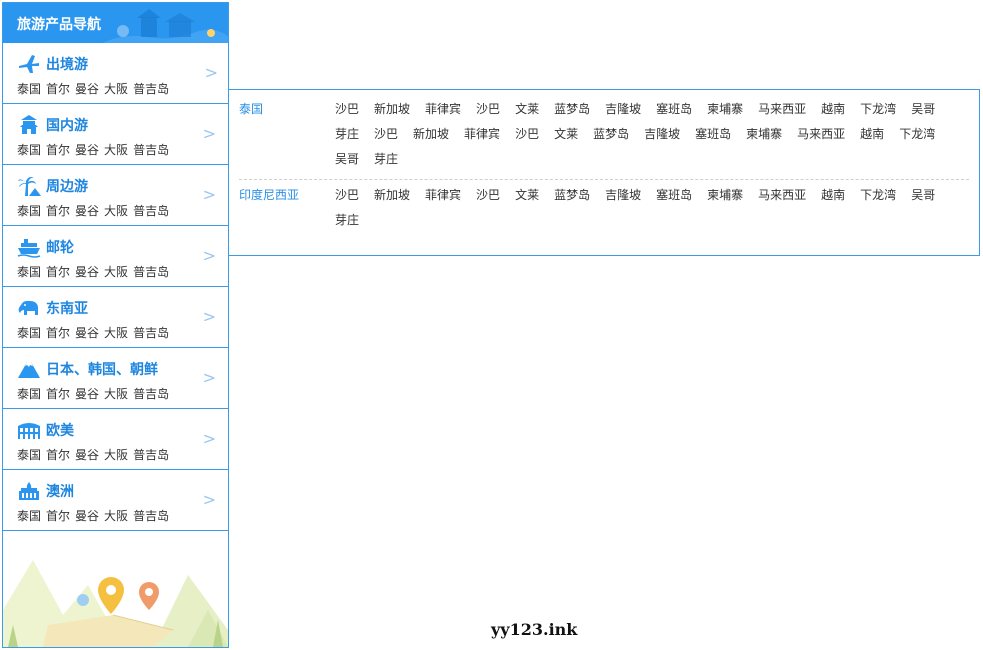 This screenshot has height=650, width=983. I want to click on sidebar-category: 国内游 泰国 首尔 曼谷 大阪 普吉岛 >, so click(115, 134).